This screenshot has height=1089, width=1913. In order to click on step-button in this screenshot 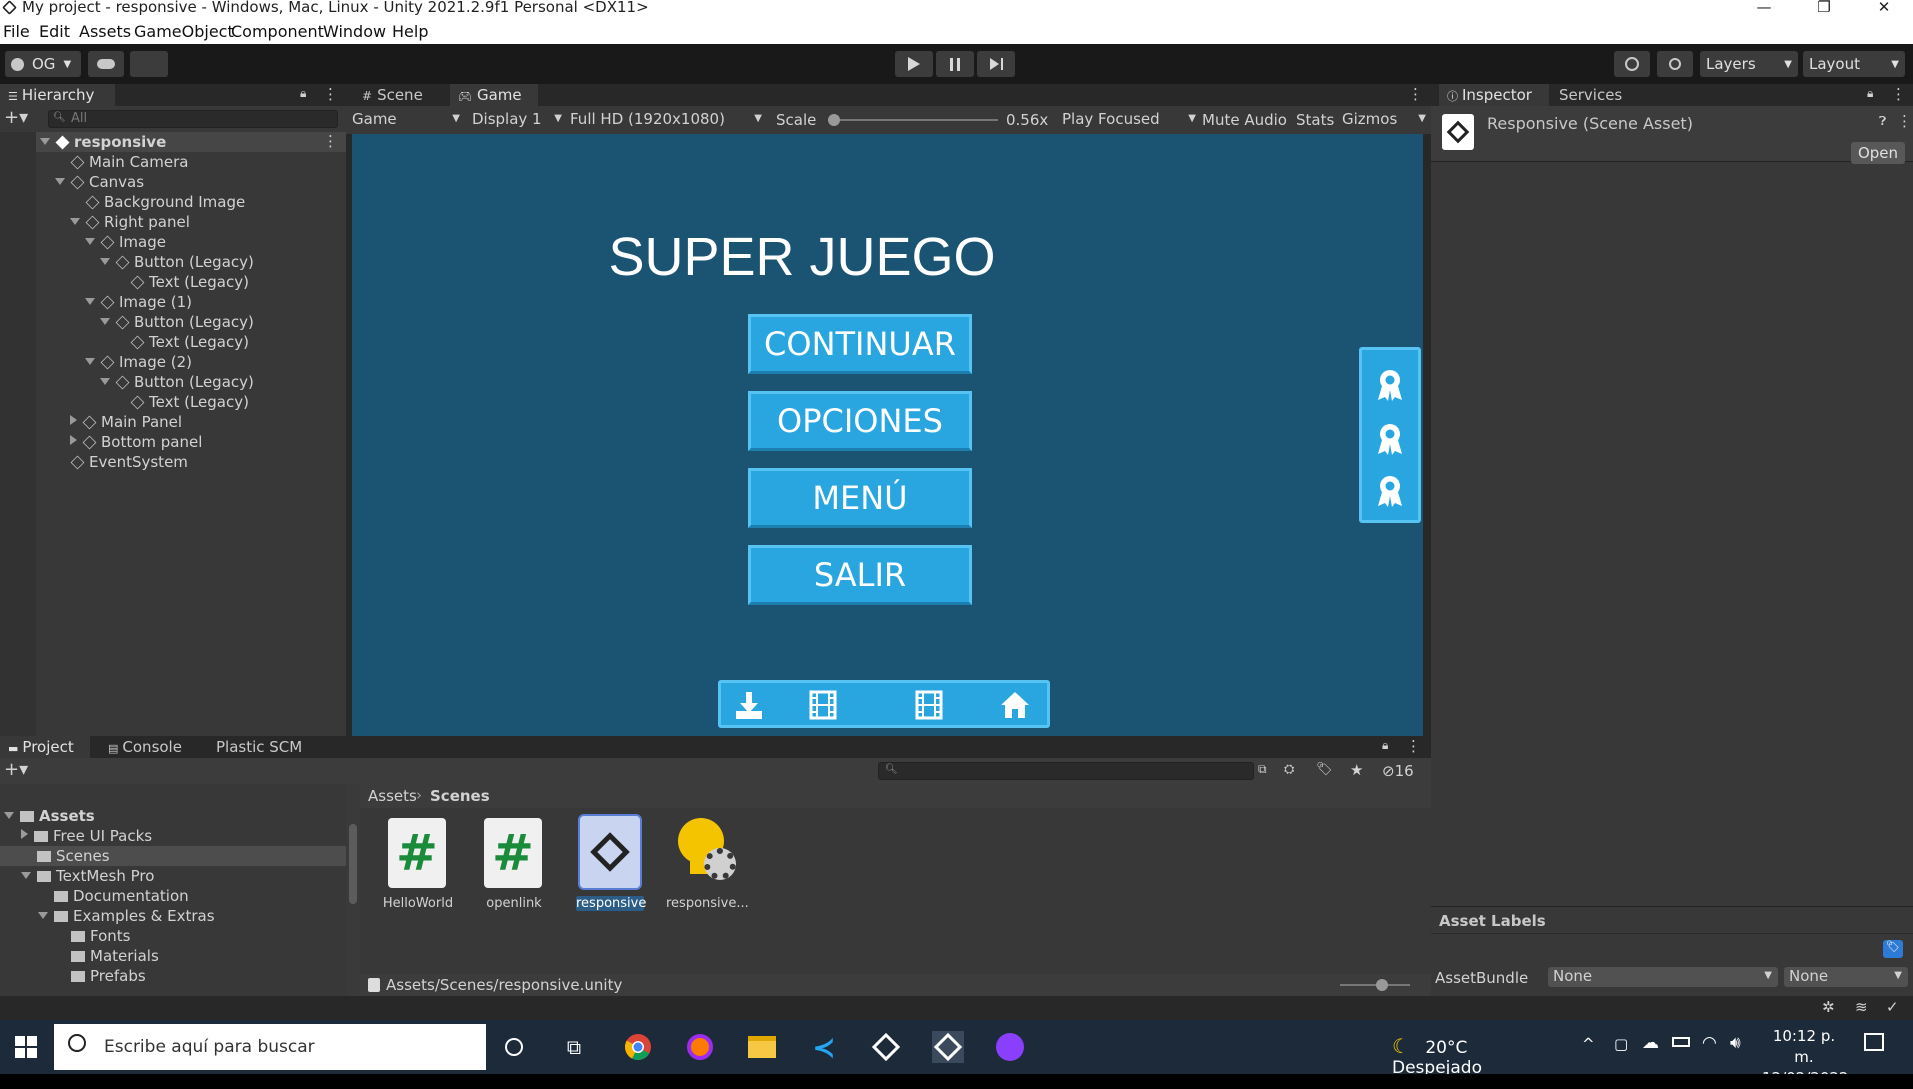, I will do `click(996, 64)`.